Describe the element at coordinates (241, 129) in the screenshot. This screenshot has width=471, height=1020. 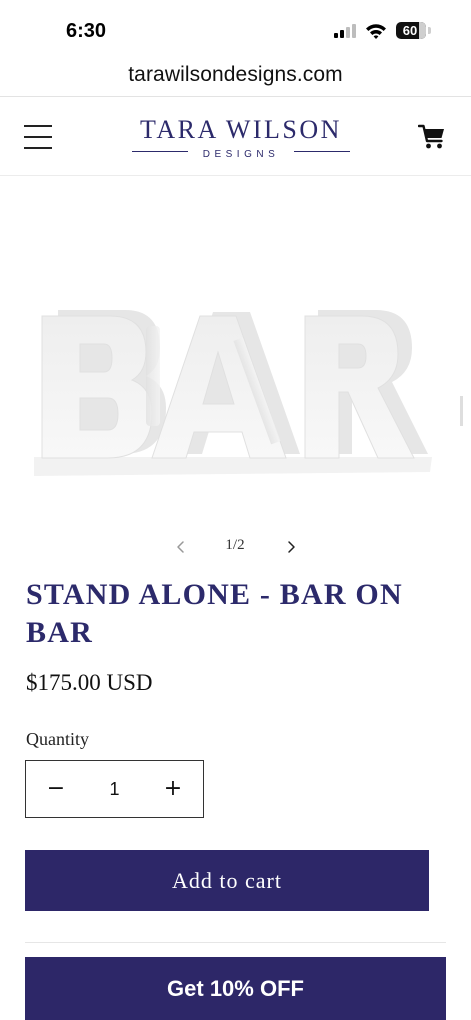
I see `logo-main-text: TARA WILSON` at that location.